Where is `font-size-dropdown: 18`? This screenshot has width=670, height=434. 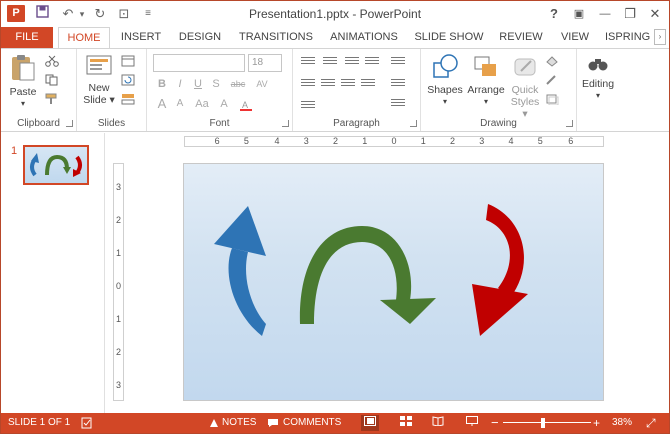 font-size-dropdown: 18 is located at coordinates (265, 63).